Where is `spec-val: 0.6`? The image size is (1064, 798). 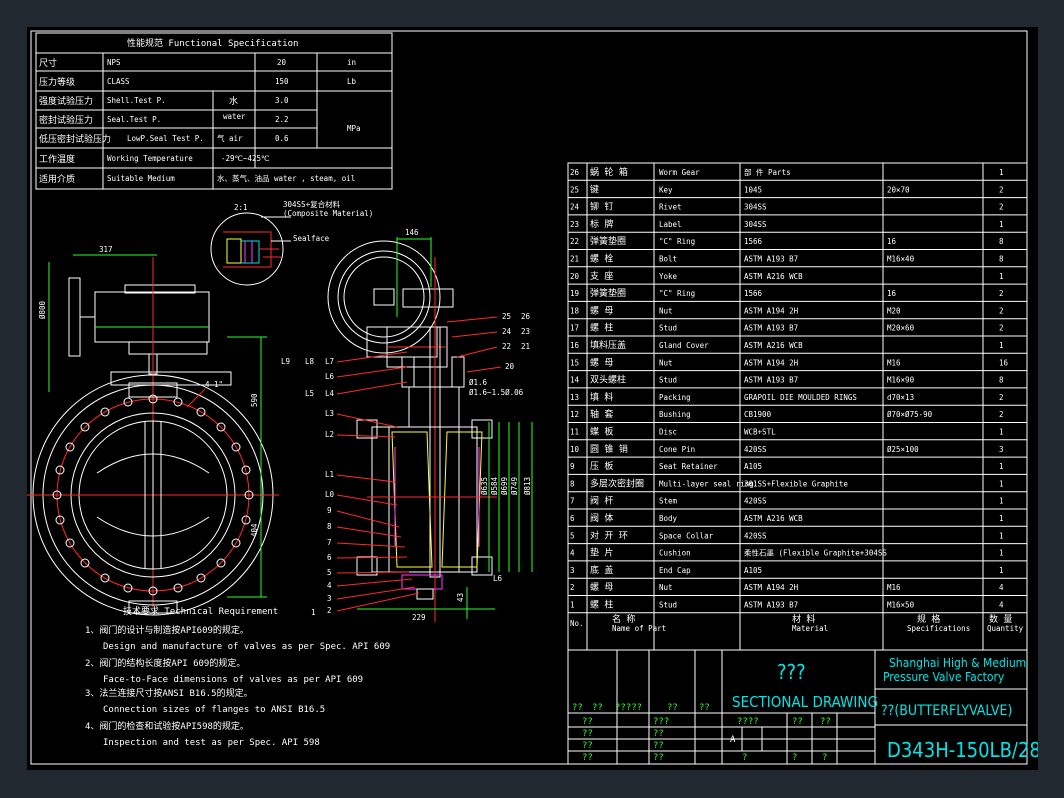 spec-val: 0.6 is located at coordinates (282, 138).